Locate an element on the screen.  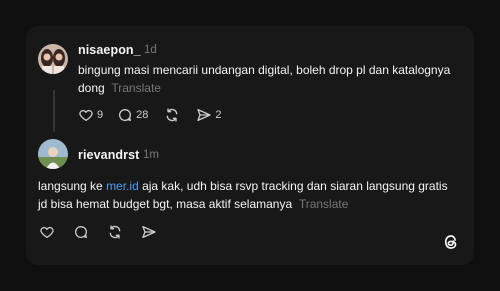
like-button: 9 is located at coordinates (90, 115).